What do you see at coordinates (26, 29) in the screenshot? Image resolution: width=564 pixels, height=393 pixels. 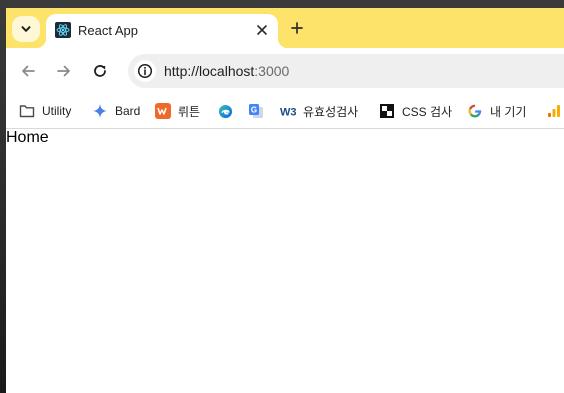 I see `chevron-down-icon` at bounding box center [26, 29].